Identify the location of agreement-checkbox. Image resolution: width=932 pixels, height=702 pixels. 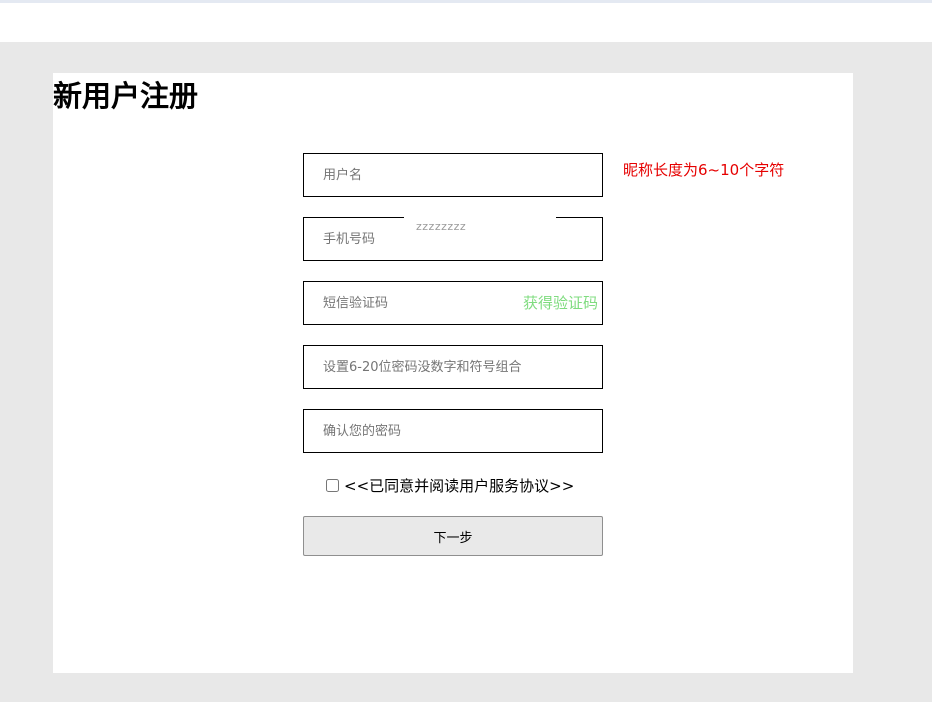
(332, 485).